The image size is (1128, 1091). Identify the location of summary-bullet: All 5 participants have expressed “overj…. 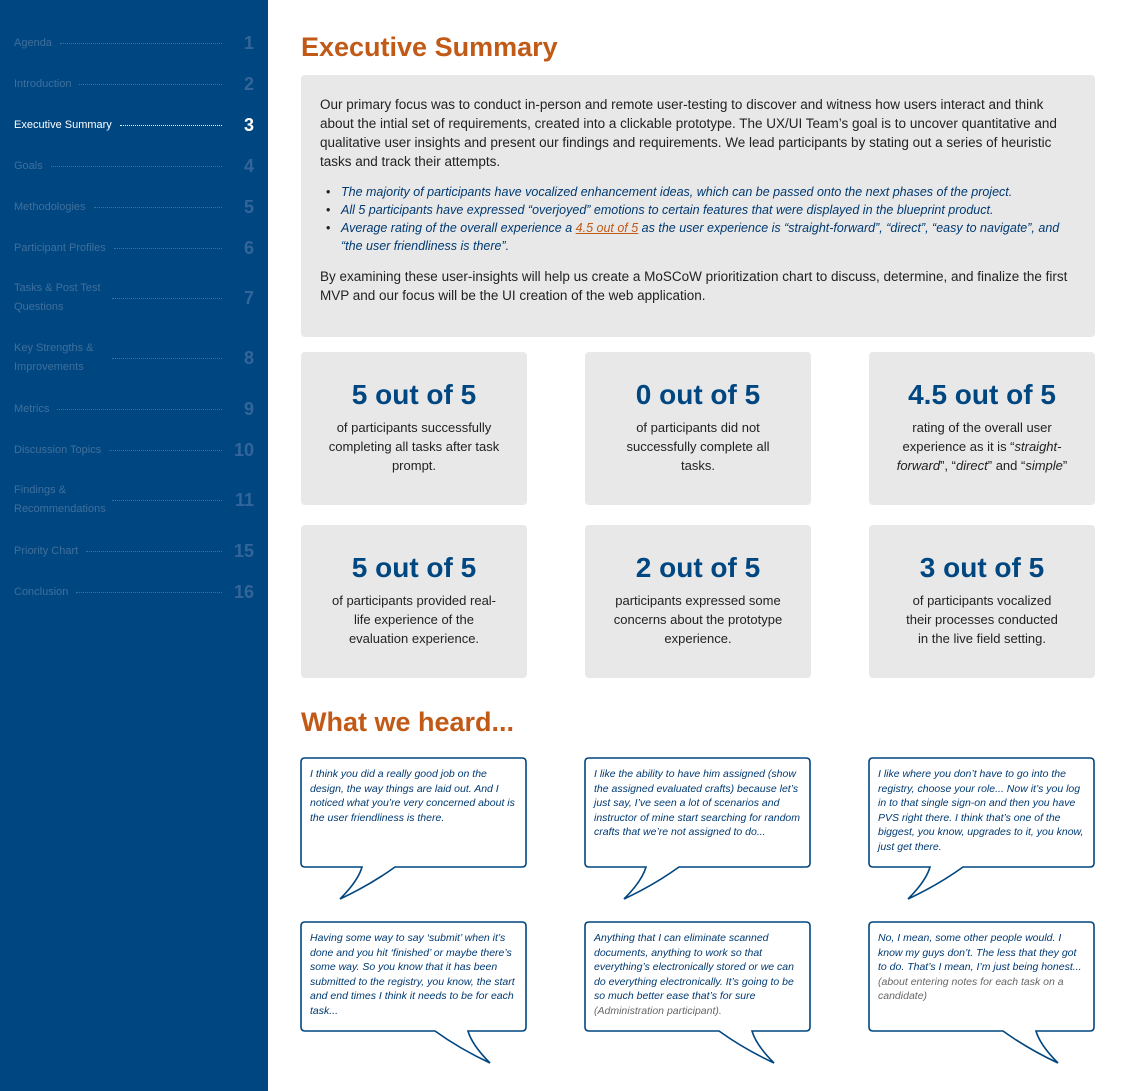
(697, 210).